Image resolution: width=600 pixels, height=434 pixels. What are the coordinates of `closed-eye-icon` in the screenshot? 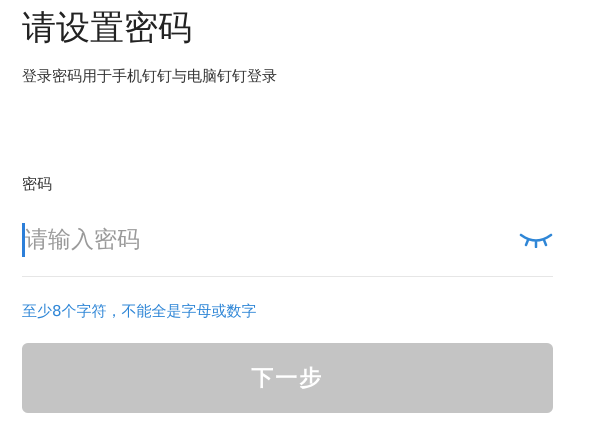 It's located at (536, 240).